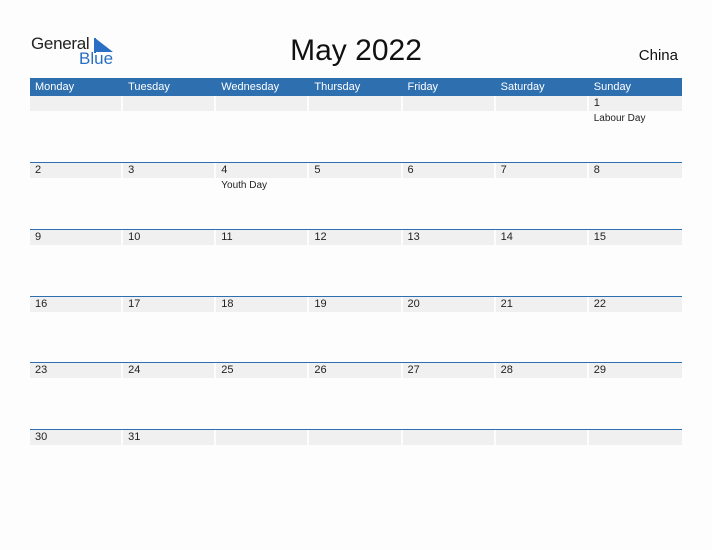 The height and width of the screenshot is (550, 712). Describe the element at coordinates (635, 396) in the screenshot. I see `day-cell: 29` at that location.